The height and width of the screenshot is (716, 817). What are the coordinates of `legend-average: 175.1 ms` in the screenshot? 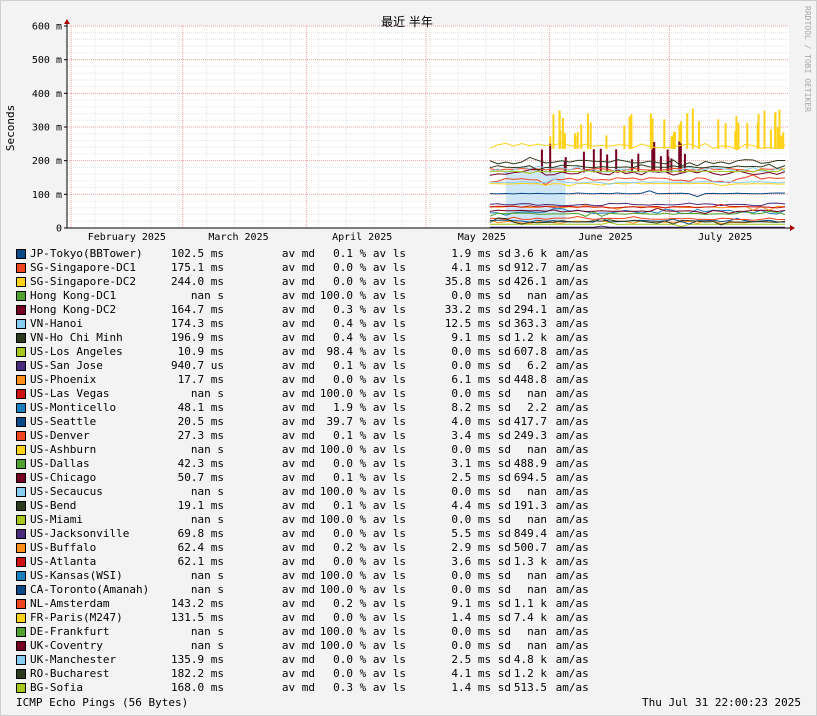 It's located at (197, 267).